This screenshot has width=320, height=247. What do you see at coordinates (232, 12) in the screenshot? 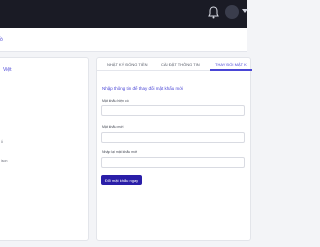
I see `avatar` at bounding box center [232, 12].